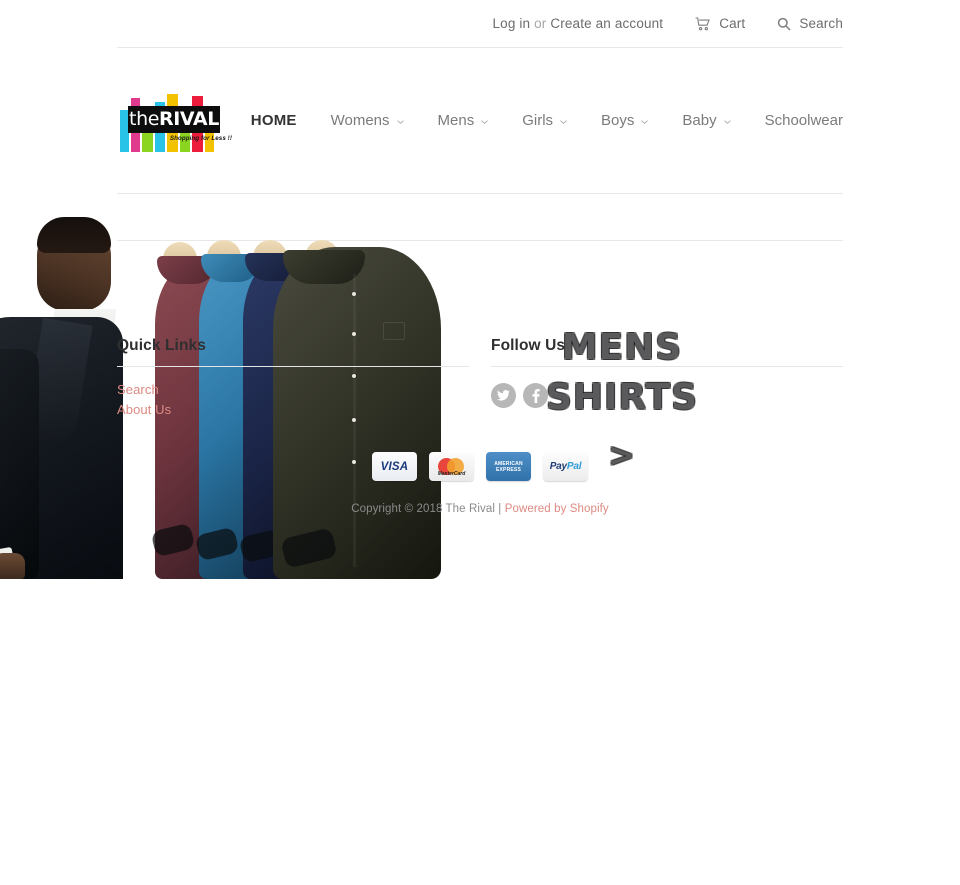 The height and width of the screenshot is (885, 960). What do you see at coordinates (528, 345) in the screenshot?
I see `follow-us-title: Follow Us` at bounding box center [528, 345].